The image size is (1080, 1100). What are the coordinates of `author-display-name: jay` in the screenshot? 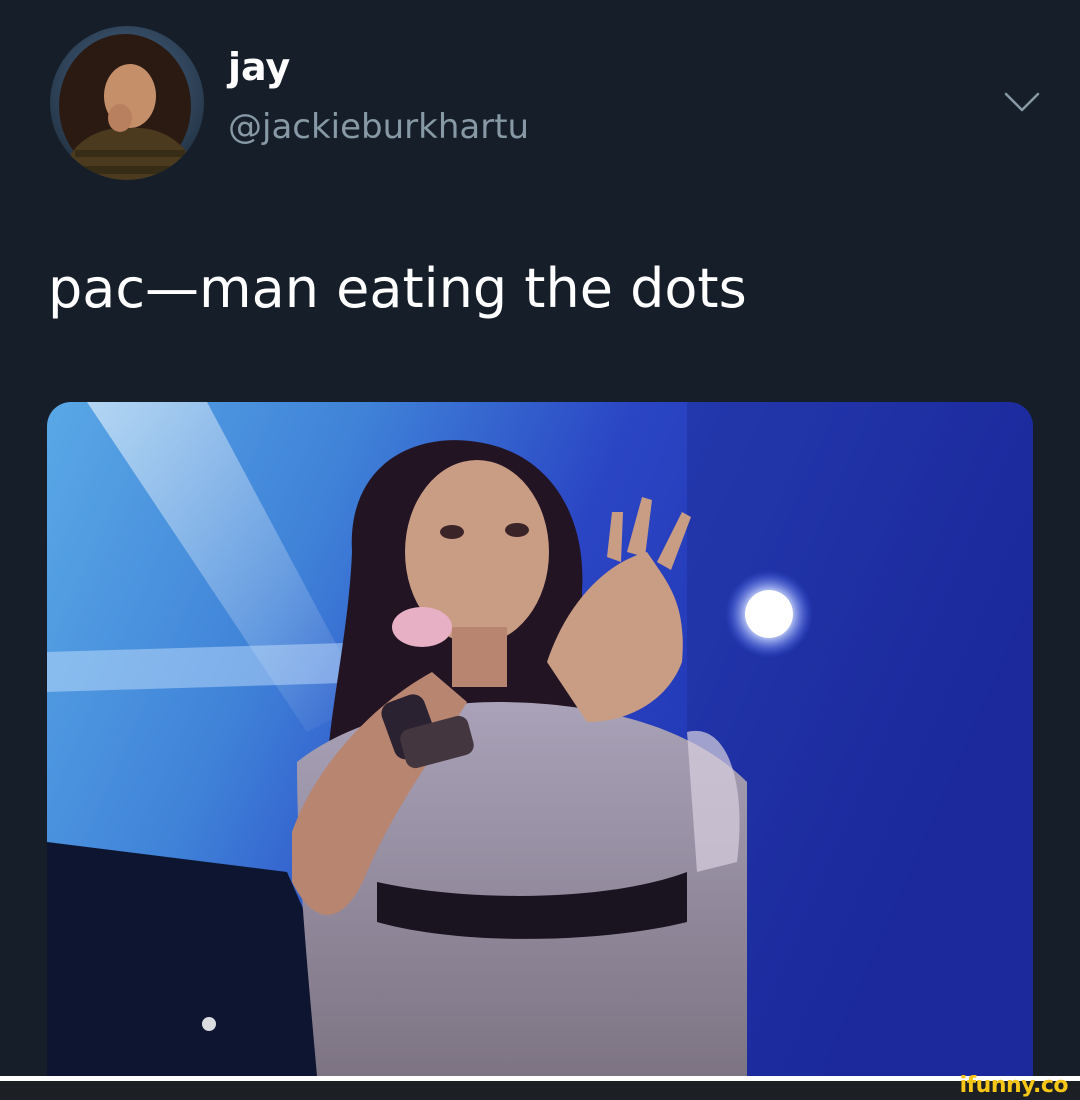 It's located at (259, 67).